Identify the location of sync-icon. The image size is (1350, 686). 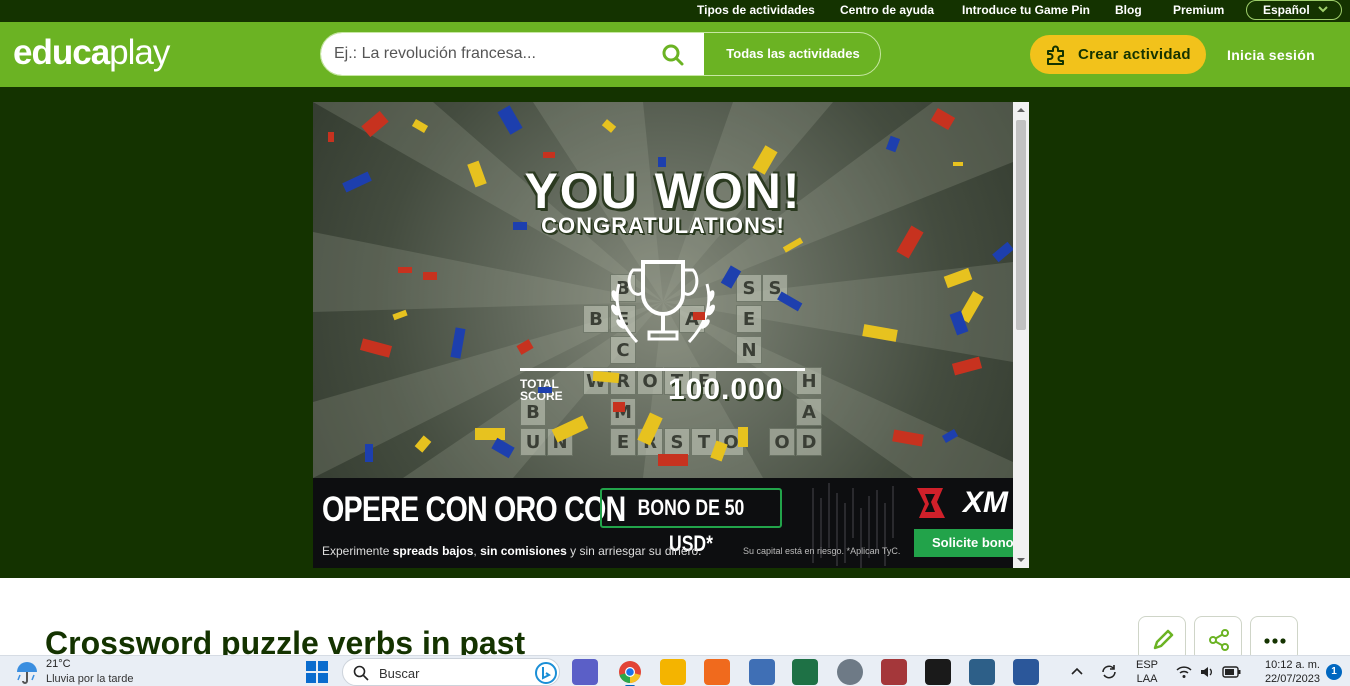
(1109, 672).